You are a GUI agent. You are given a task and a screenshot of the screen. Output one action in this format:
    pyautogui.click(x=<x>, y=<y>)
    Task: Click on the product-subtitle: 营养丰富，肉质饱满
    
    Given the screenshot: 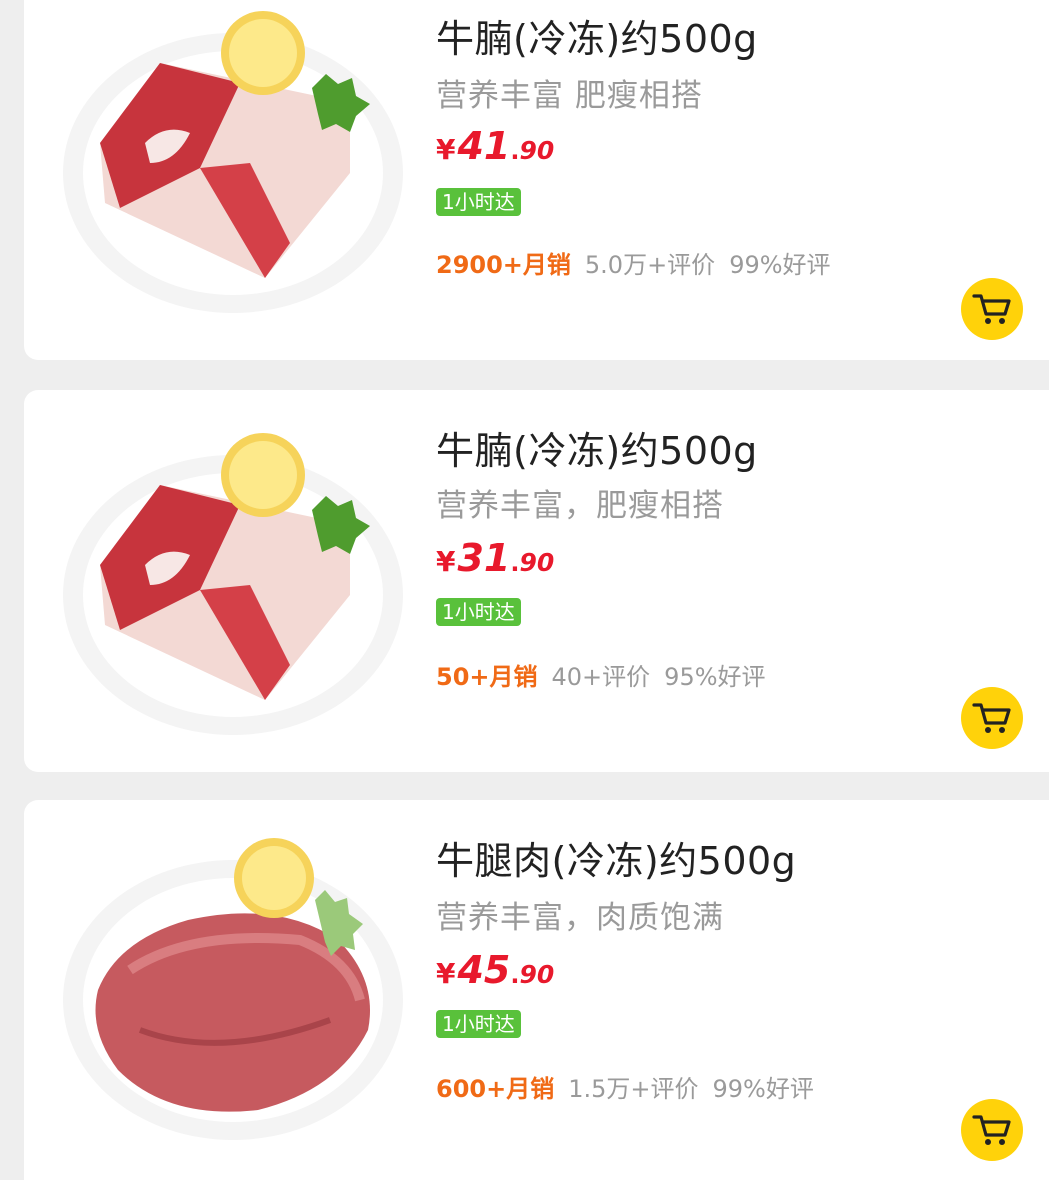 What is the action you would take?
    pyautogui.click(x=580, y=918)
    